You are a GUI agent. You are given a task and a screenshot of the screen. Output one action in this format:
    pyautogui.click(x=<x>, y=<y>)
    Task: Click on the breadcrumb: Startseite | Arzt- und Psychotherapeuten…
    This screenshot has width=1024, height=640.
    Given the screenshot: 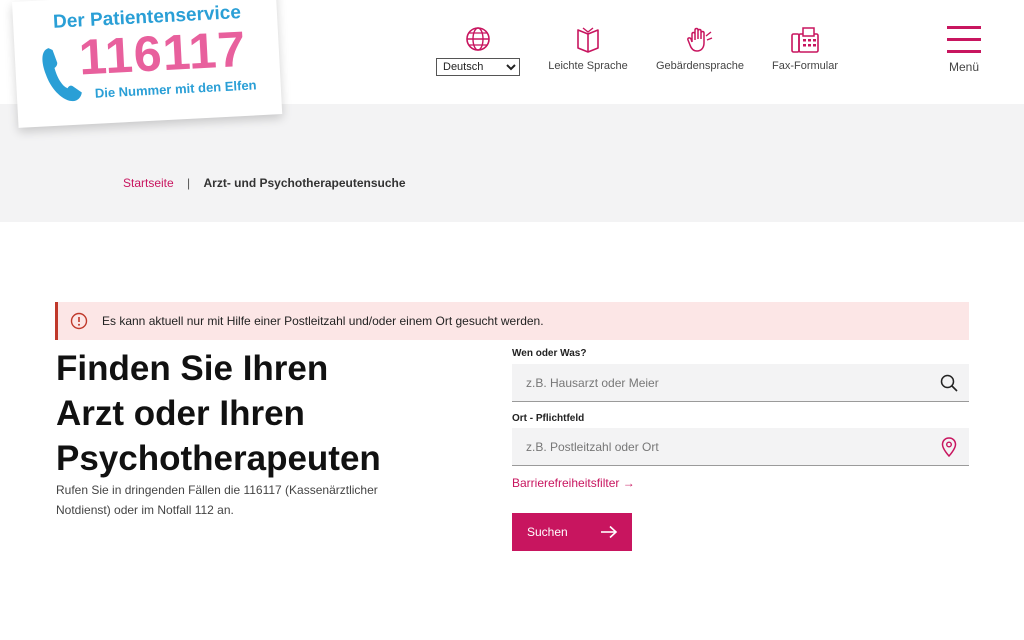 What is the action you would take?
    pyautogui.click(x=264, y=183)
    